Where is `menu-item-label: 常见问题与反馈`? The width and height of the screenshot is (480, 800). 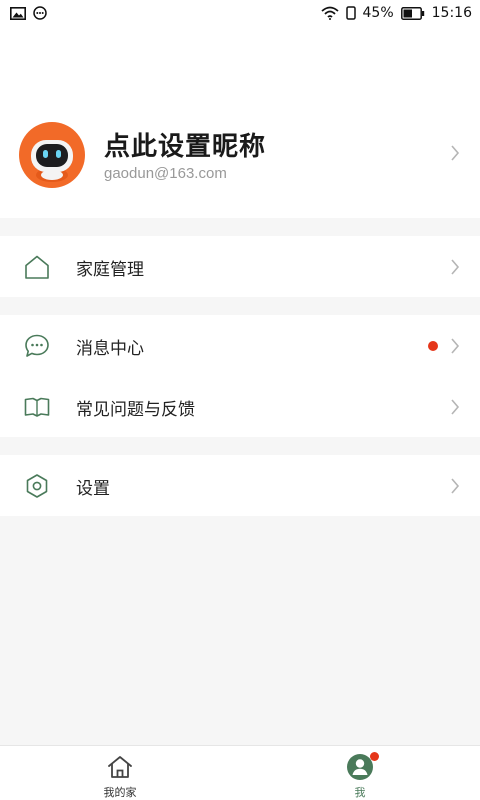 menu-item-label: 常见问题与反馈 is located at coordinates (135, 410).